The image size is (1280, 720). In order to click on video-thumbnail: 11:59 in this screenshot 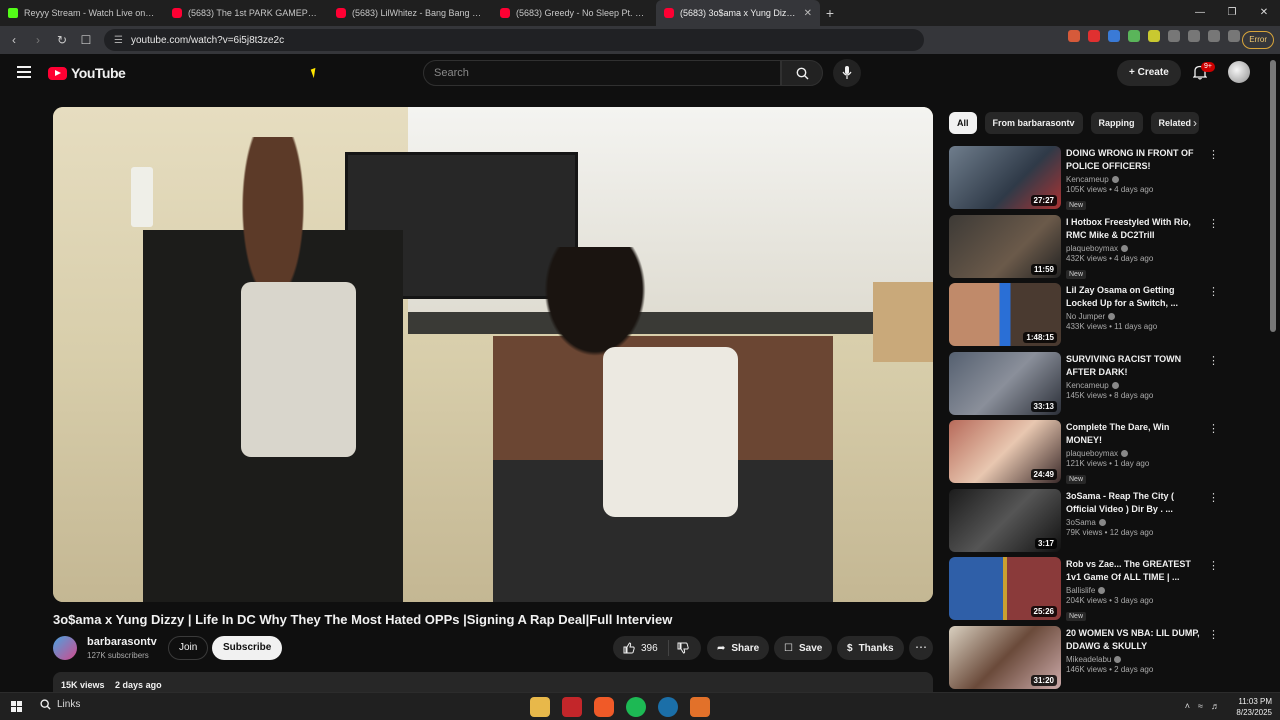, I will do `click(1005, 246)`.